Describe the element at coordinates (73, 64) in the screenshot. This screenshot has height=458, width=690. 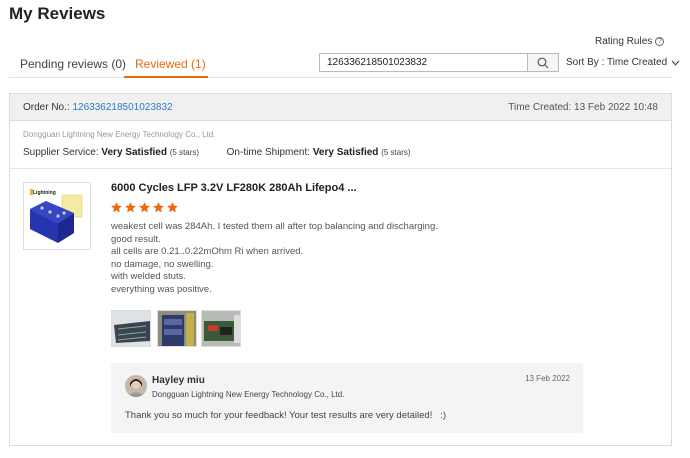
I see `tab-pending-reviews: Pending reviews (0)` at that location.